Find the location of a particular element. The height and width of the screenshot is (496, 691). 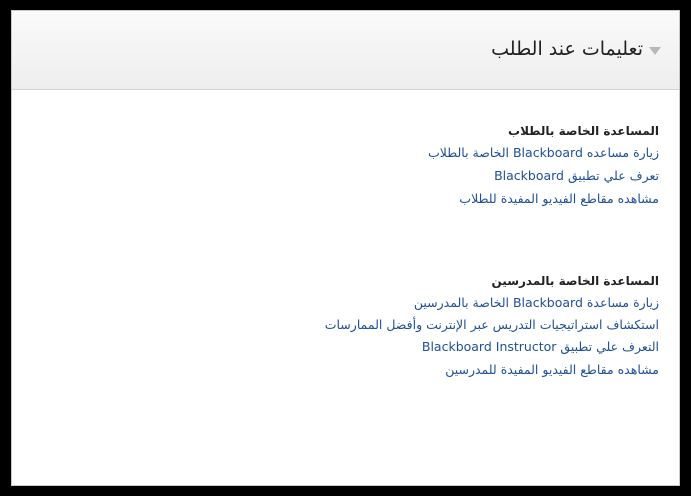

list-item: مشاهده مقاطع الفيديو المفيدة للطلاب is located at coordinates (479, 198).